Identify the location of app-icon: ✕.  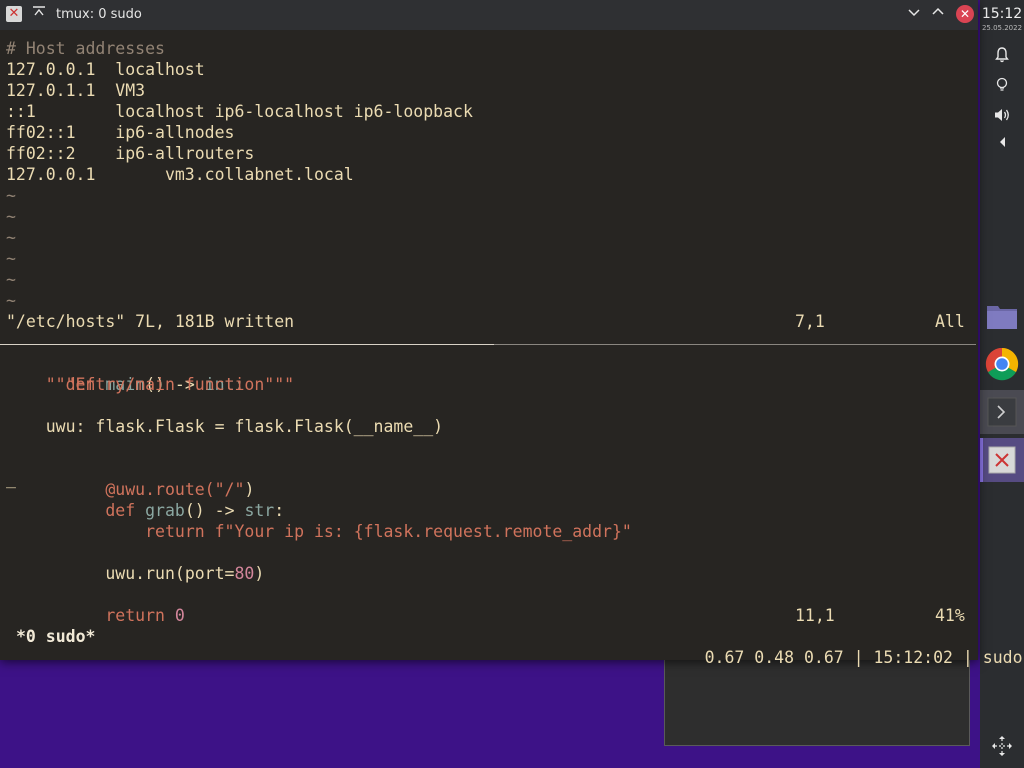
(14, 14).